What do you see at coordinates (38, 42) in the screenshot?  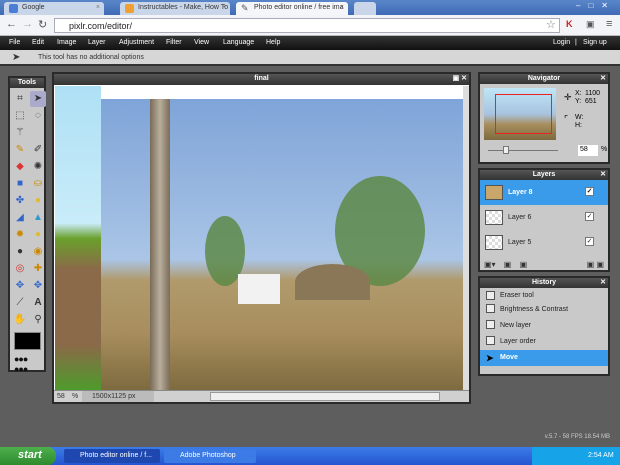 I see `menu-edit: Edit` at bounding box center [38, 42].